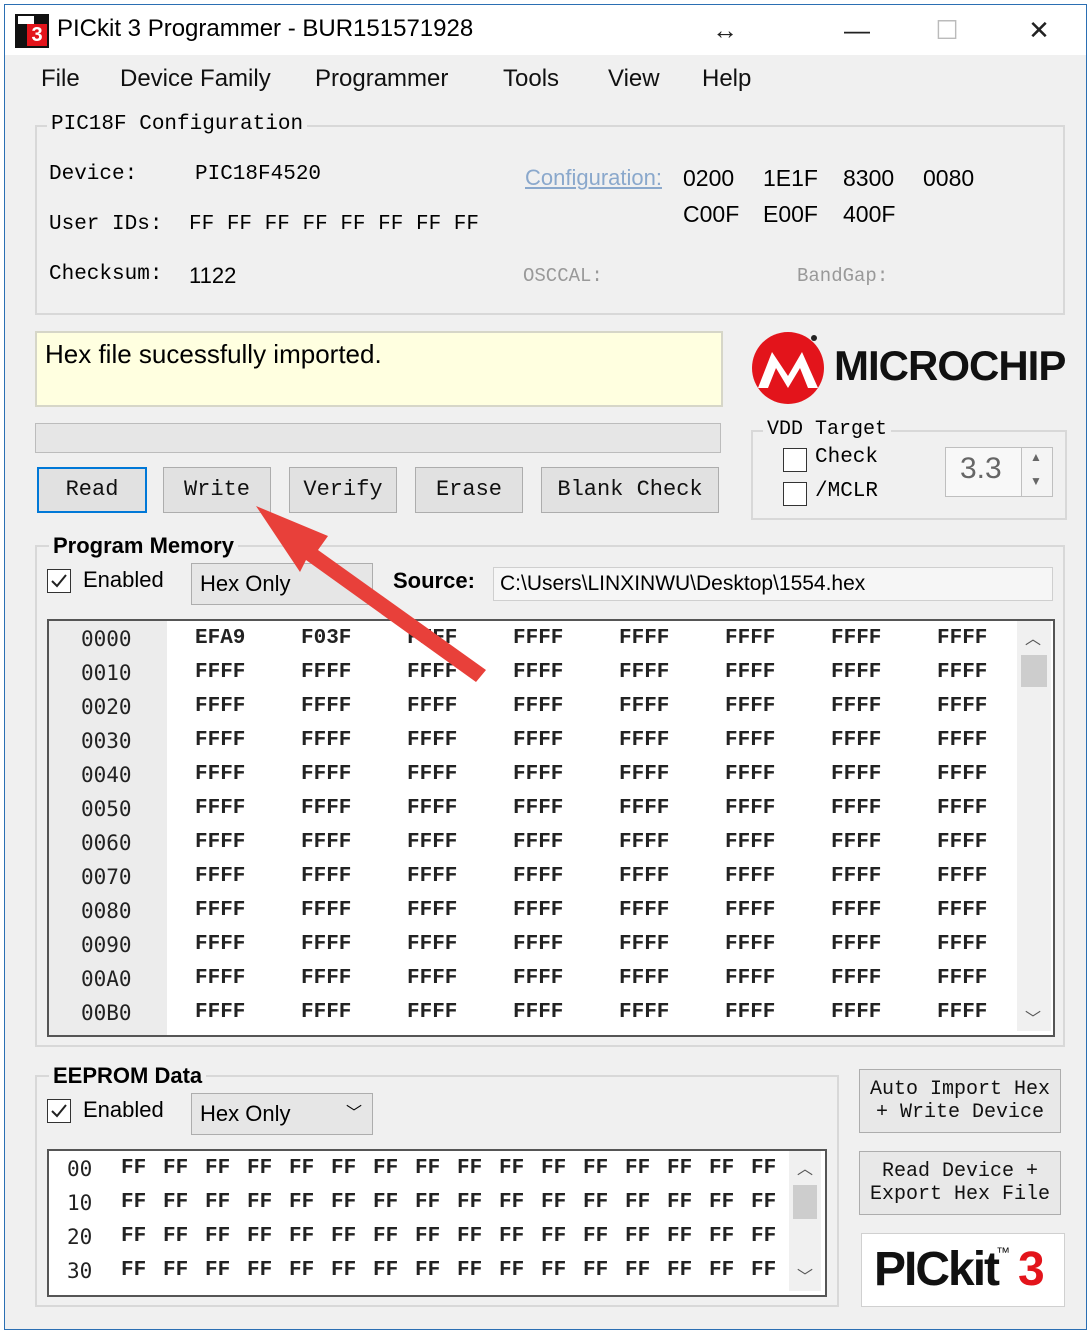 This screenshot has height=1332, width=1089. Describe the element at coordinates (59, 1111) in the screenshot. I see `eeprom-enabled-checkbox` at that location.